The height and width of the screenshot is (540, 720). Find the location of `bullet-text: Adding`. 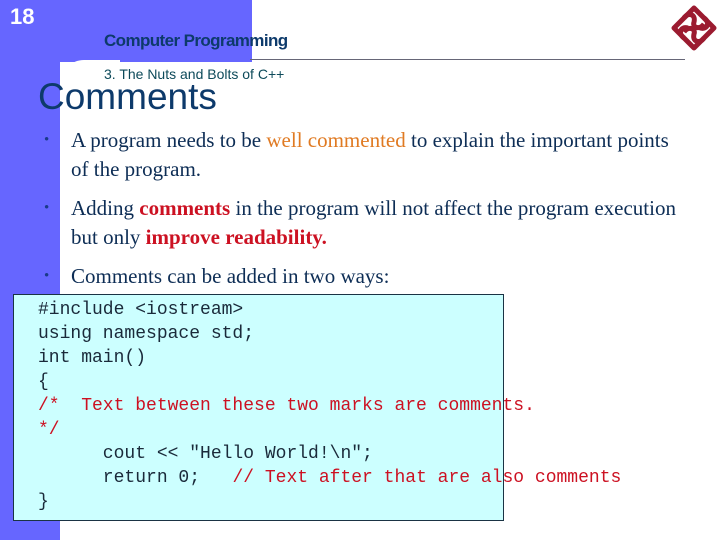

bullet-text: Adding is located at coordinates (105, 208).